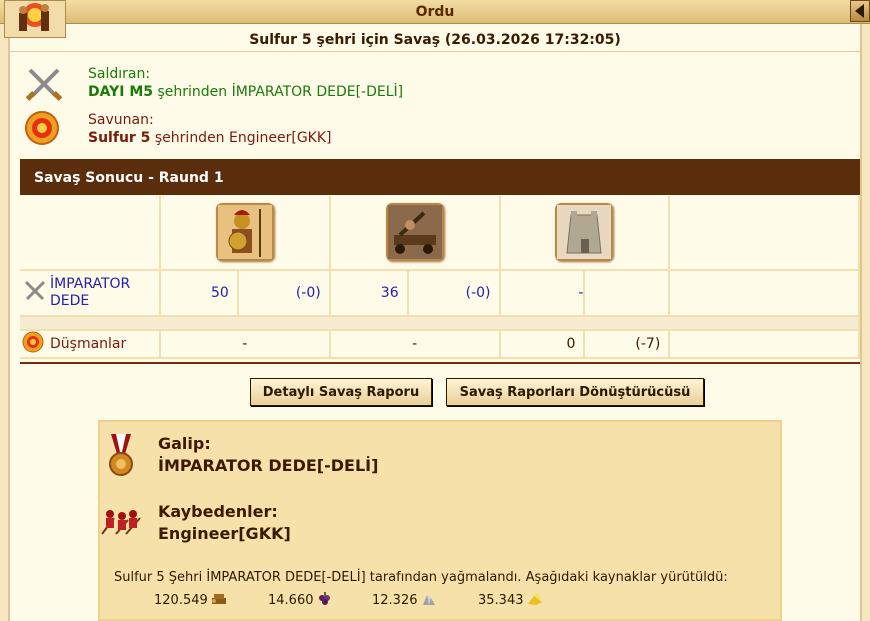 The image size is (870, 621). What do you see at coordinates (184, 443) in the screenshot?
I see `winner-label: Galip:` at bounding box center [184, 443].